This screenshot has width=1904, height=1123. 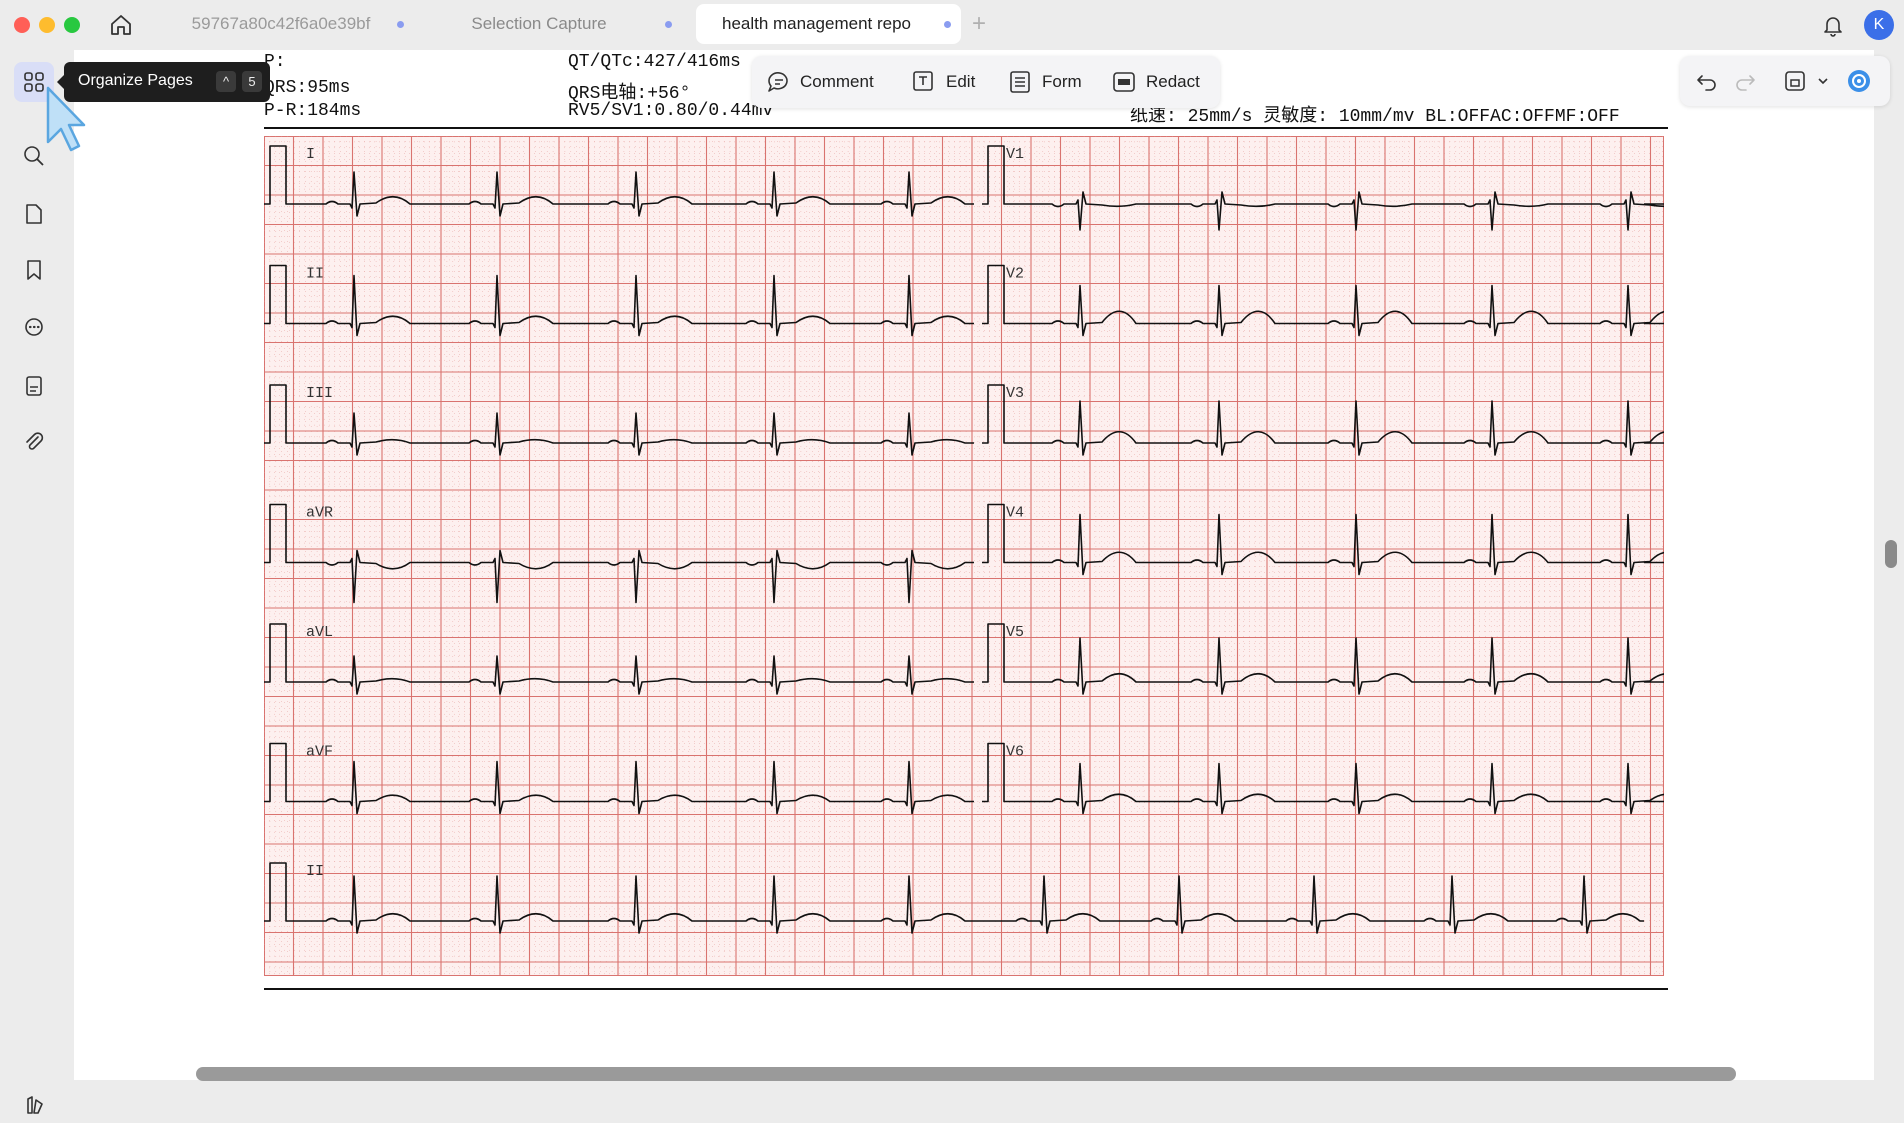 What do you see at coordinates (1707, 81) in the screenshot?
I see `undo-icon` at bounding box center [1707, 81].